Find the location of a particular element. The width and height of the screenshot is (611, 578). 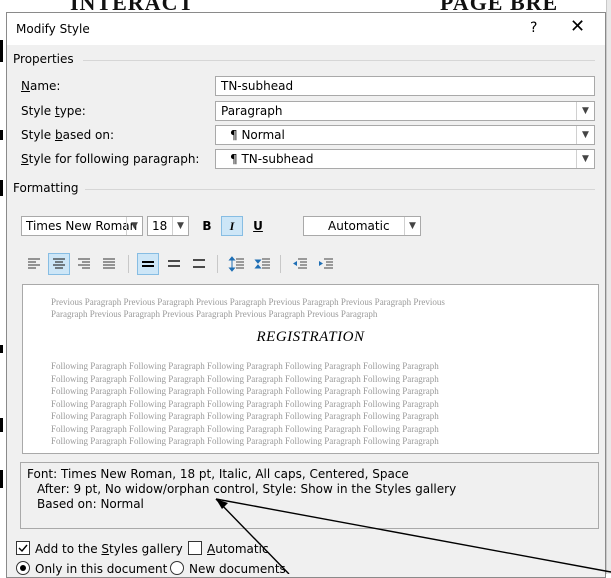

background-heading-right: PAGE BRE is located at coordinates (499, 6).